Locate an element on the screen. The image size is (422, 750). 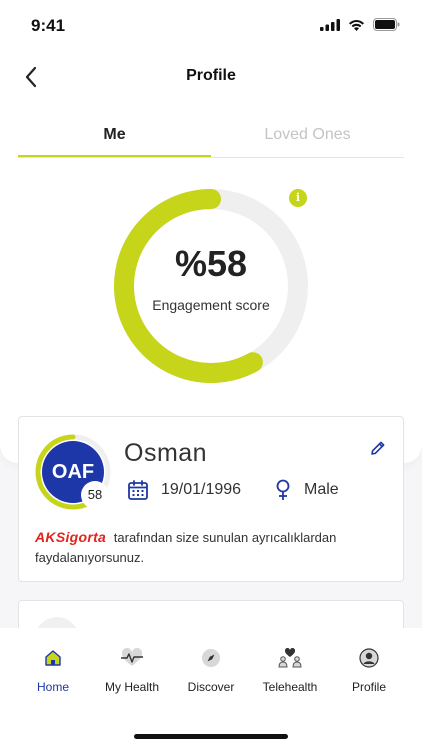
nav-home-label: Home is located at coordinates (52, 687).